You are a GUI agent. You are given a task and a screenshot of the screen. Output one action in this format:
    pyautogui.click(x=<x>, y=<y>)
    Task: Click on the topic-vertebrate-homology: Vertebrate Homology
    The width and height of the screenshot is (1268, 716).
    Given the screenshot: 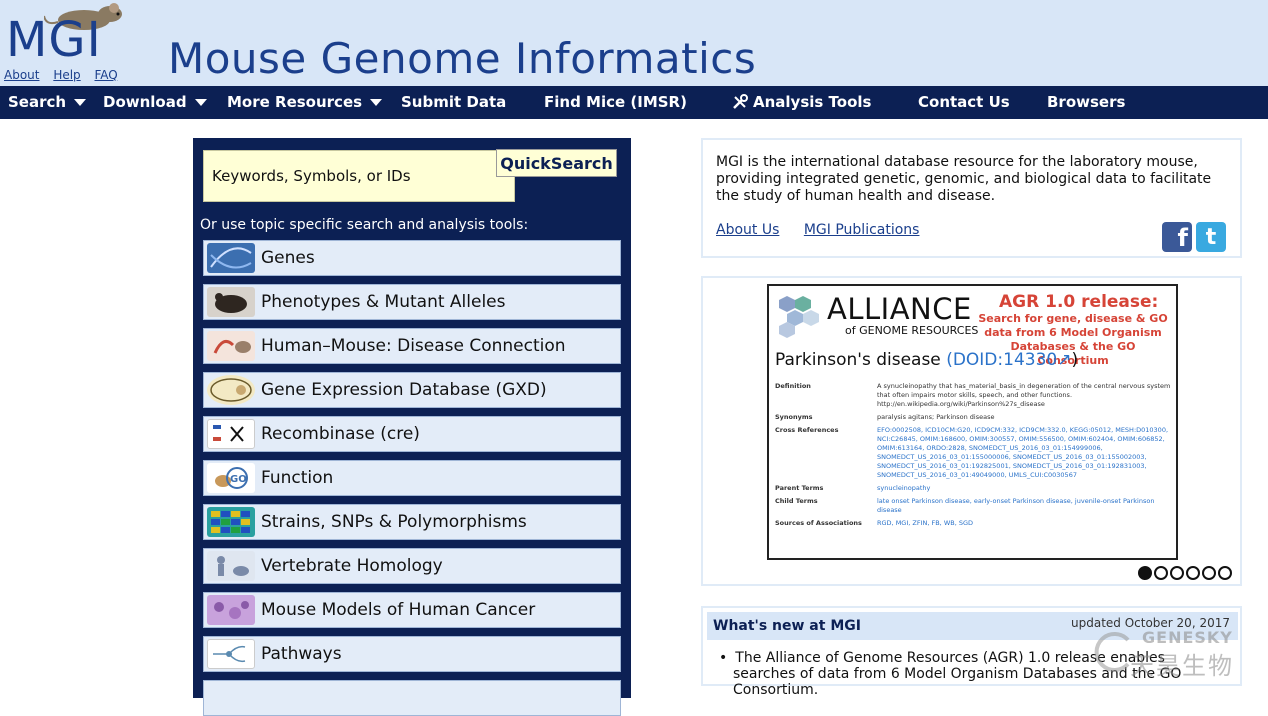 What is the action you would take?
    pyautogui.click(x=412, y=566)
    